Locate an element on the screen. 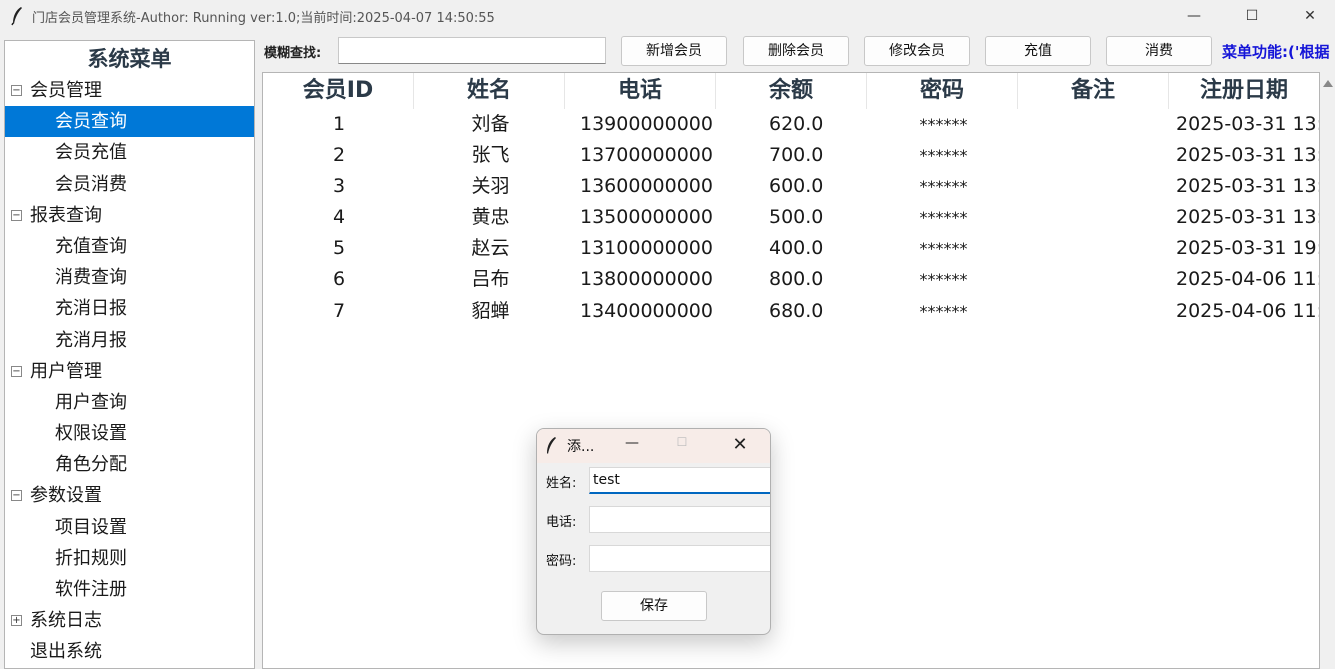 The height and width of the screenshot is (669, 1335). expand-icon: + is located at coordinates (16, 621).